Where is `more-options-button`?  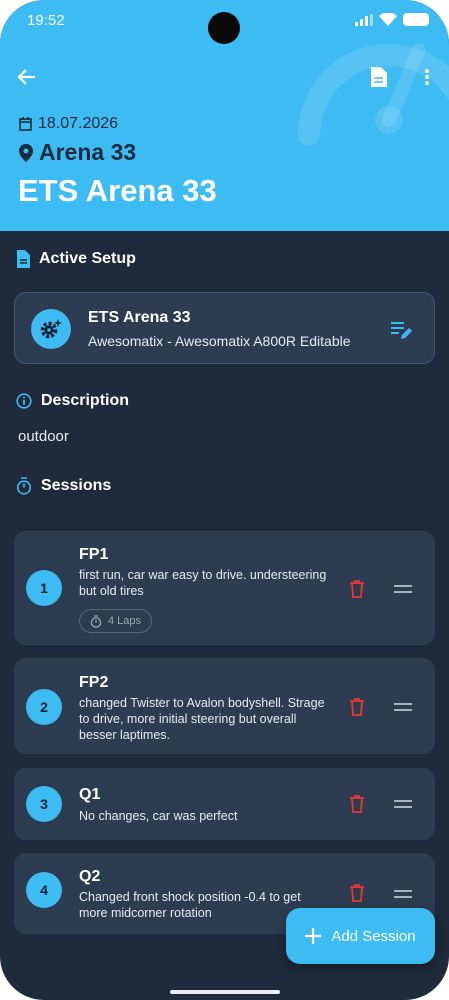 more-options-button is located at coordinates (427, 77).